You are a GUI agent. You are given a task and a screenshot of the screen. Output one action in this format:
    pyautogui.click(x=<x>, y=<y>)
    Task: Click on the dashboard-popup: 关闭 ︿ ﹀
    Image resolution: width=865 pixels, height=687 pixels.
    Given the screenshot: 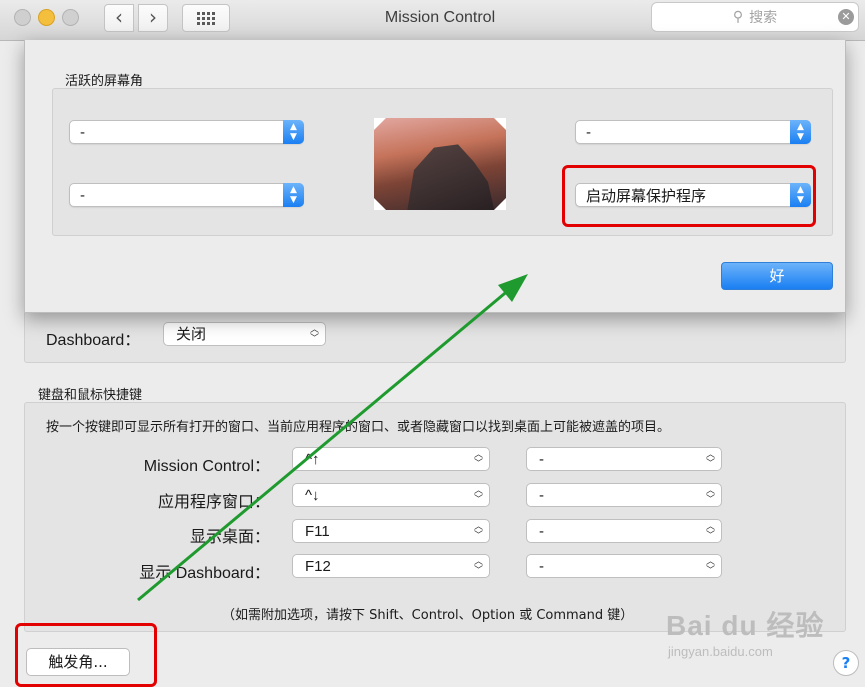 What is the action you would take?
    pyautogui.click(x=244, y=334)
    